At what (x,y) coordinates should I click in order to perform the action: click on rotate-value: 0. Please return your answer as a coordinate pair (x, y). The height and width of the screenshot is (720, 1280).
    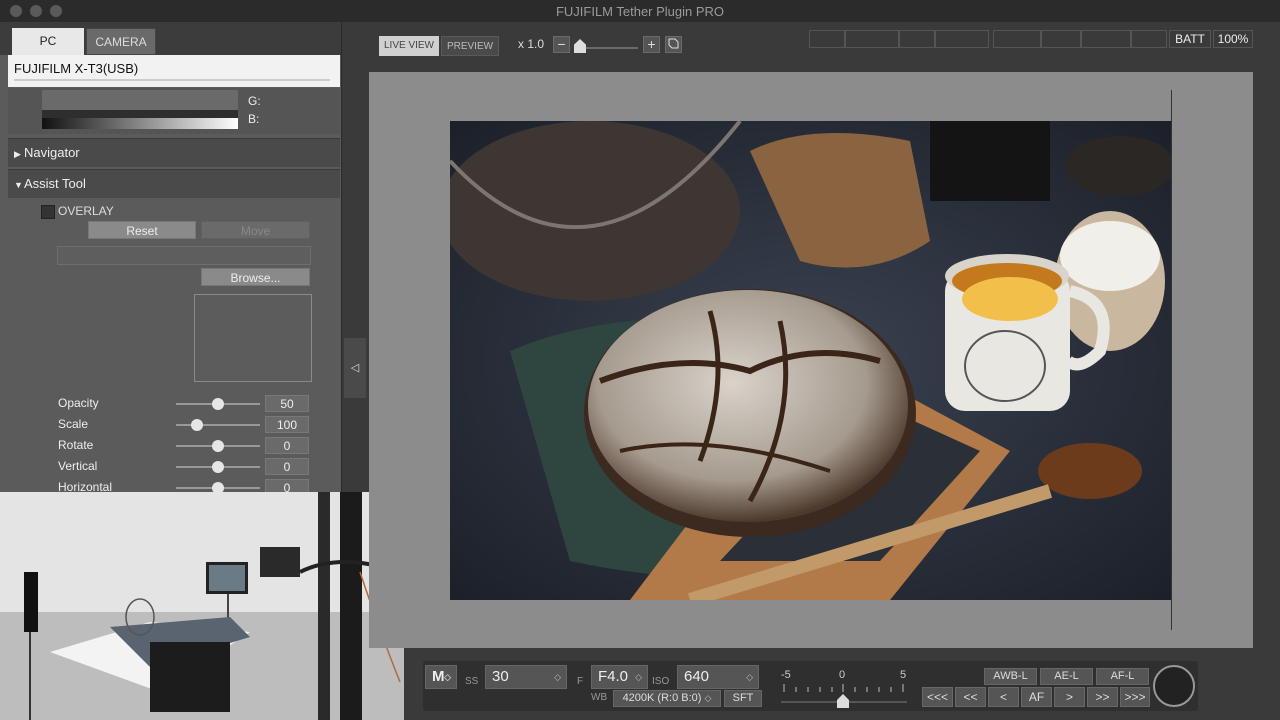
    Looking at the image, I should click on (287, 445).